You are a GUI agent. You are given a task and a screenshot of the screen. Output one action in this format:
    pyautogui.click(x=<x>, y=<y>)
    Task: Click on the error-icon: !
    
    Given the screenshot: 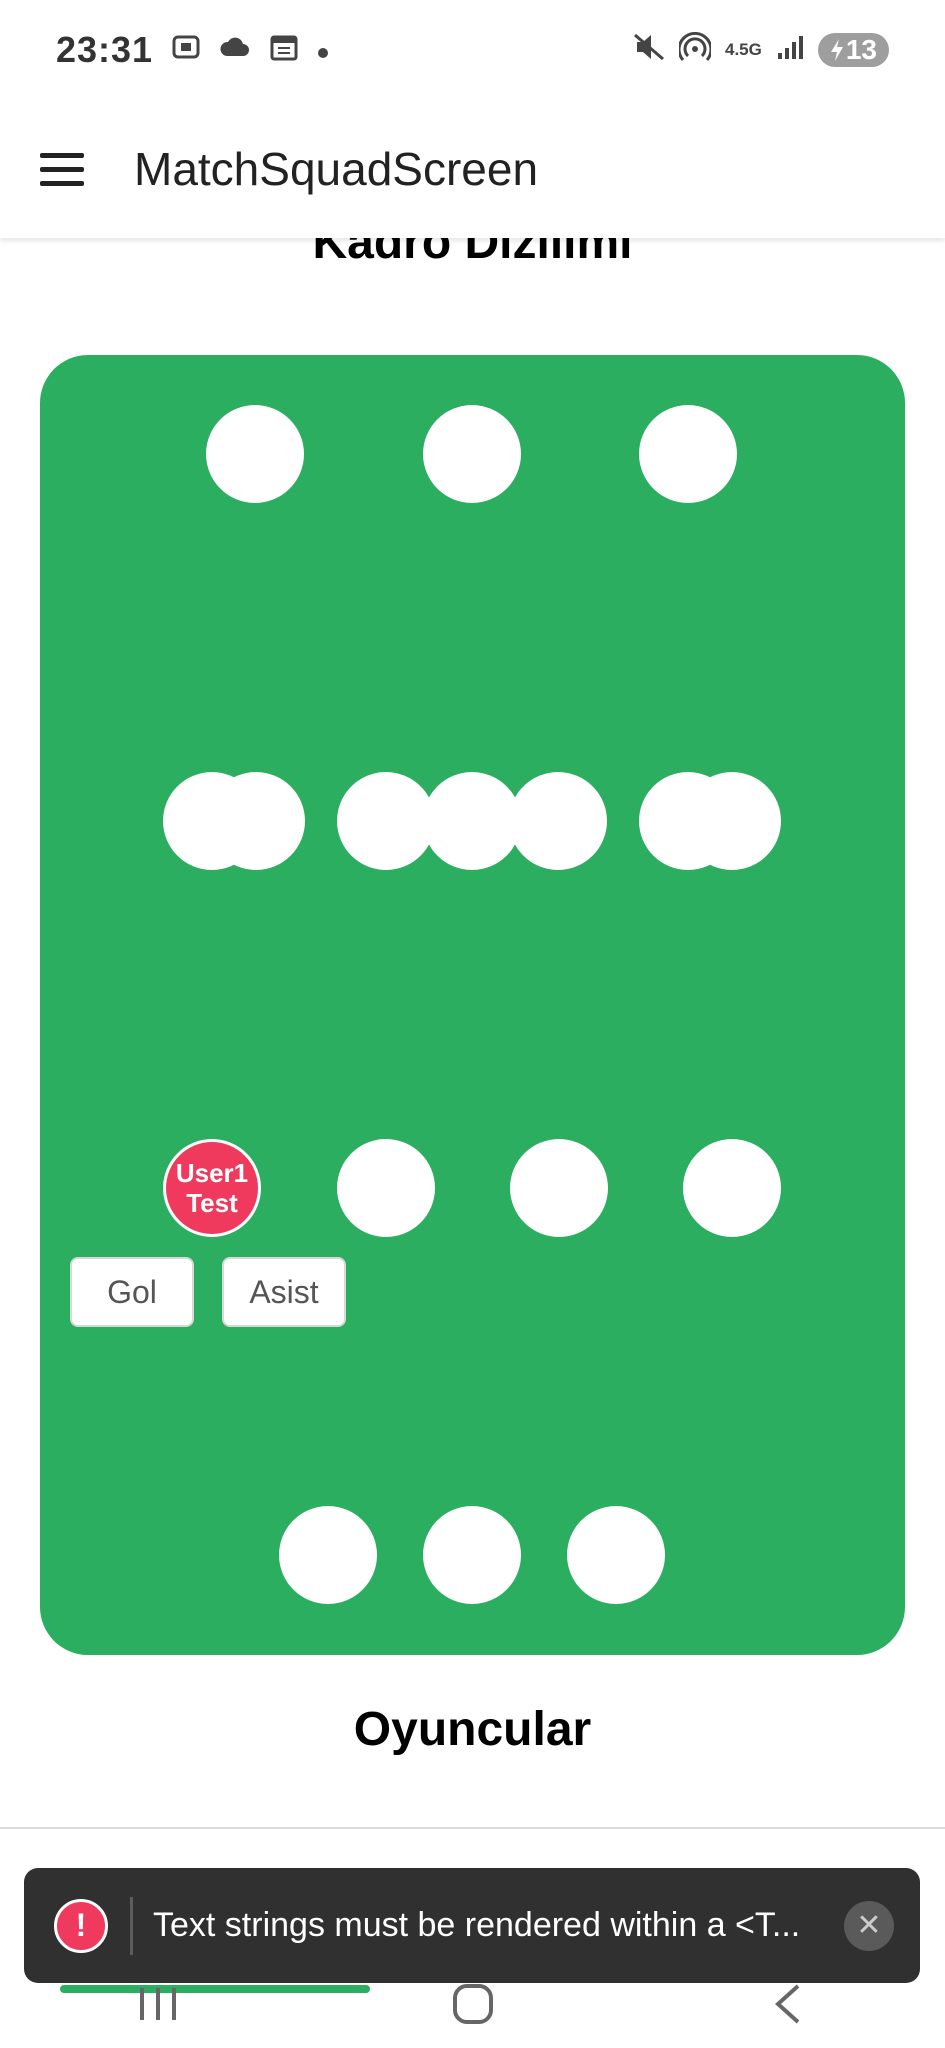 What is the action you would take?
    pyautogui.click(x=81, y=1925)
    